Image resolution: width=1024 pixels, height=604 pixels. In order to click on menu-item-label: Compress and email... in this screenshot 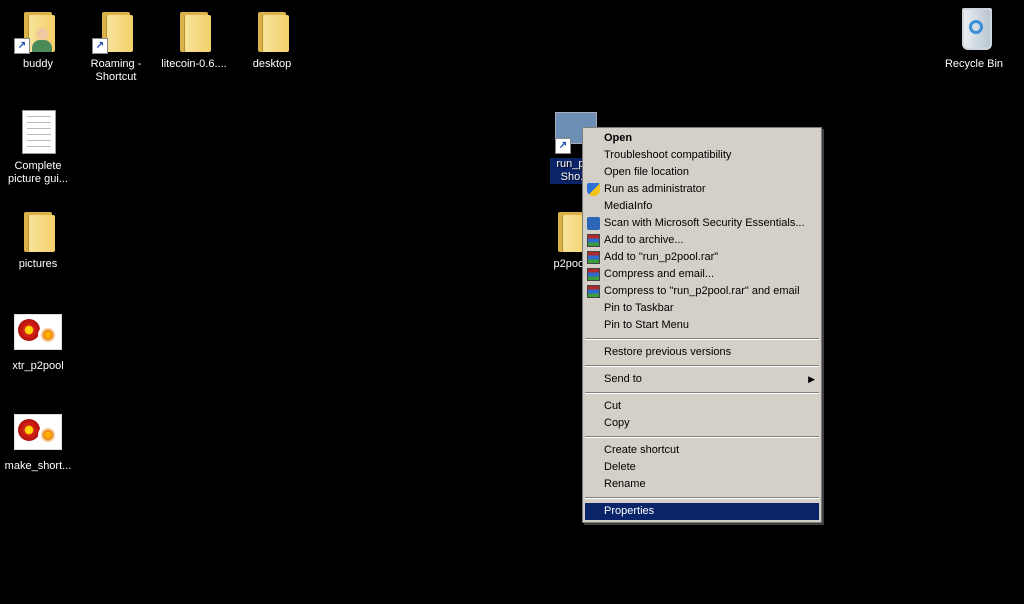, I will do `click(659, 274)`.